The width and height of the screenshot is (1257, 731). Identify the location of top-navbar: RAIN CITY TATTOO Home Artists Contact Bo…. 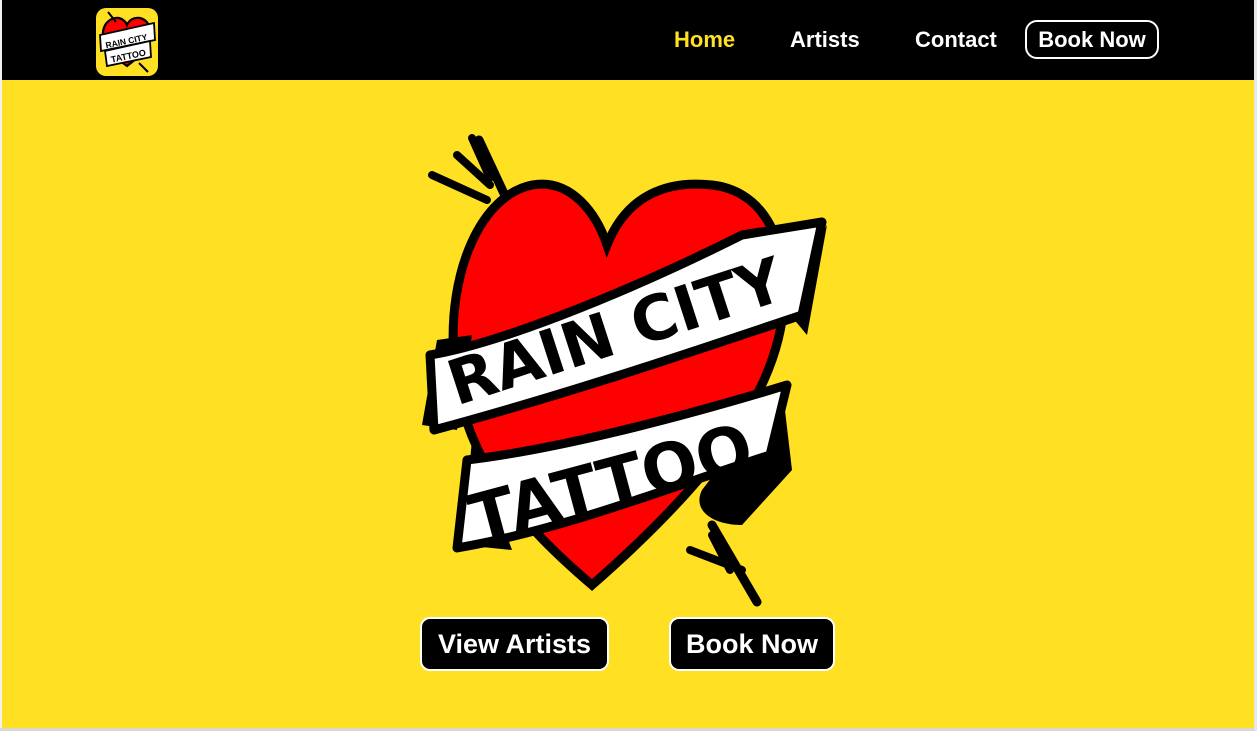
(628, 40).